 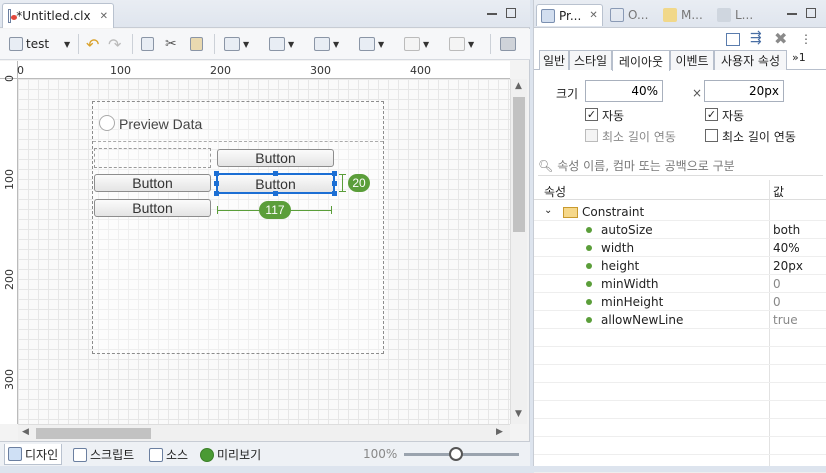 I want to click on property-search: 🔍︎ 속성 이름, 컴마 또는 공백으로 구분, so click(x=680, y=166).